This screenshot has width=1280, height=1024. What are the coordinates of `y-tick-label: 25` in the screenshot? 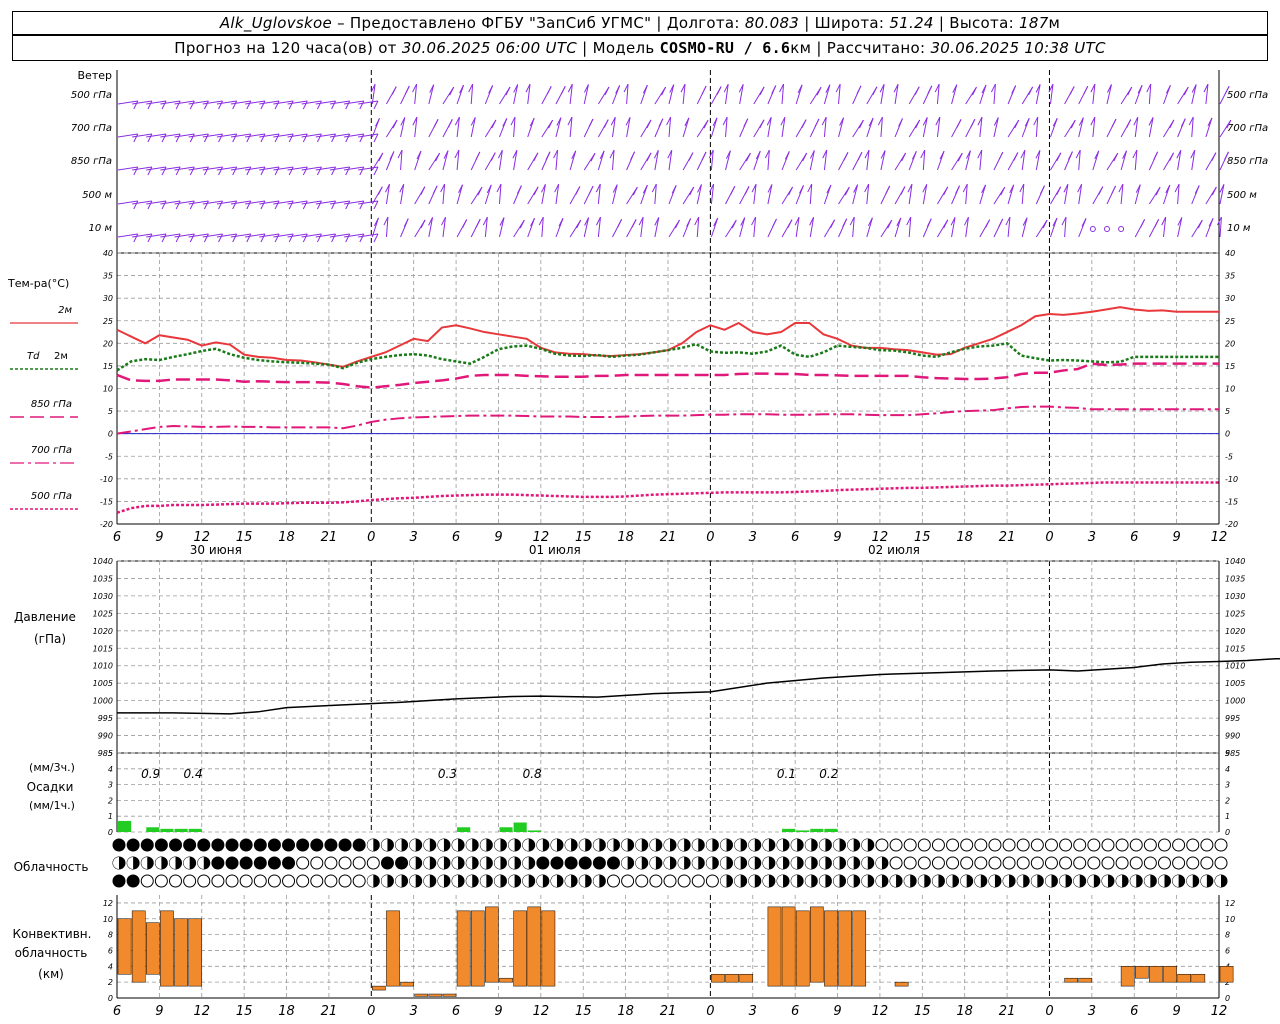 It's located at (108, 321).